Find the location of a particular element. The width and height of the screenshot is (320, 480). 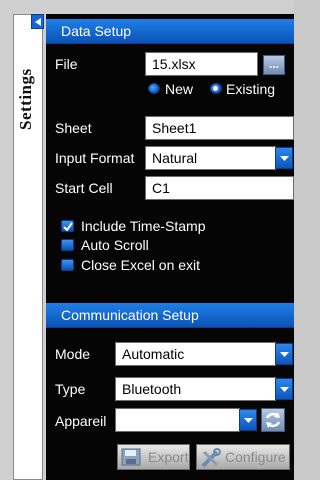

include-timestamp-checkbox is located at coordinates (67, 226).